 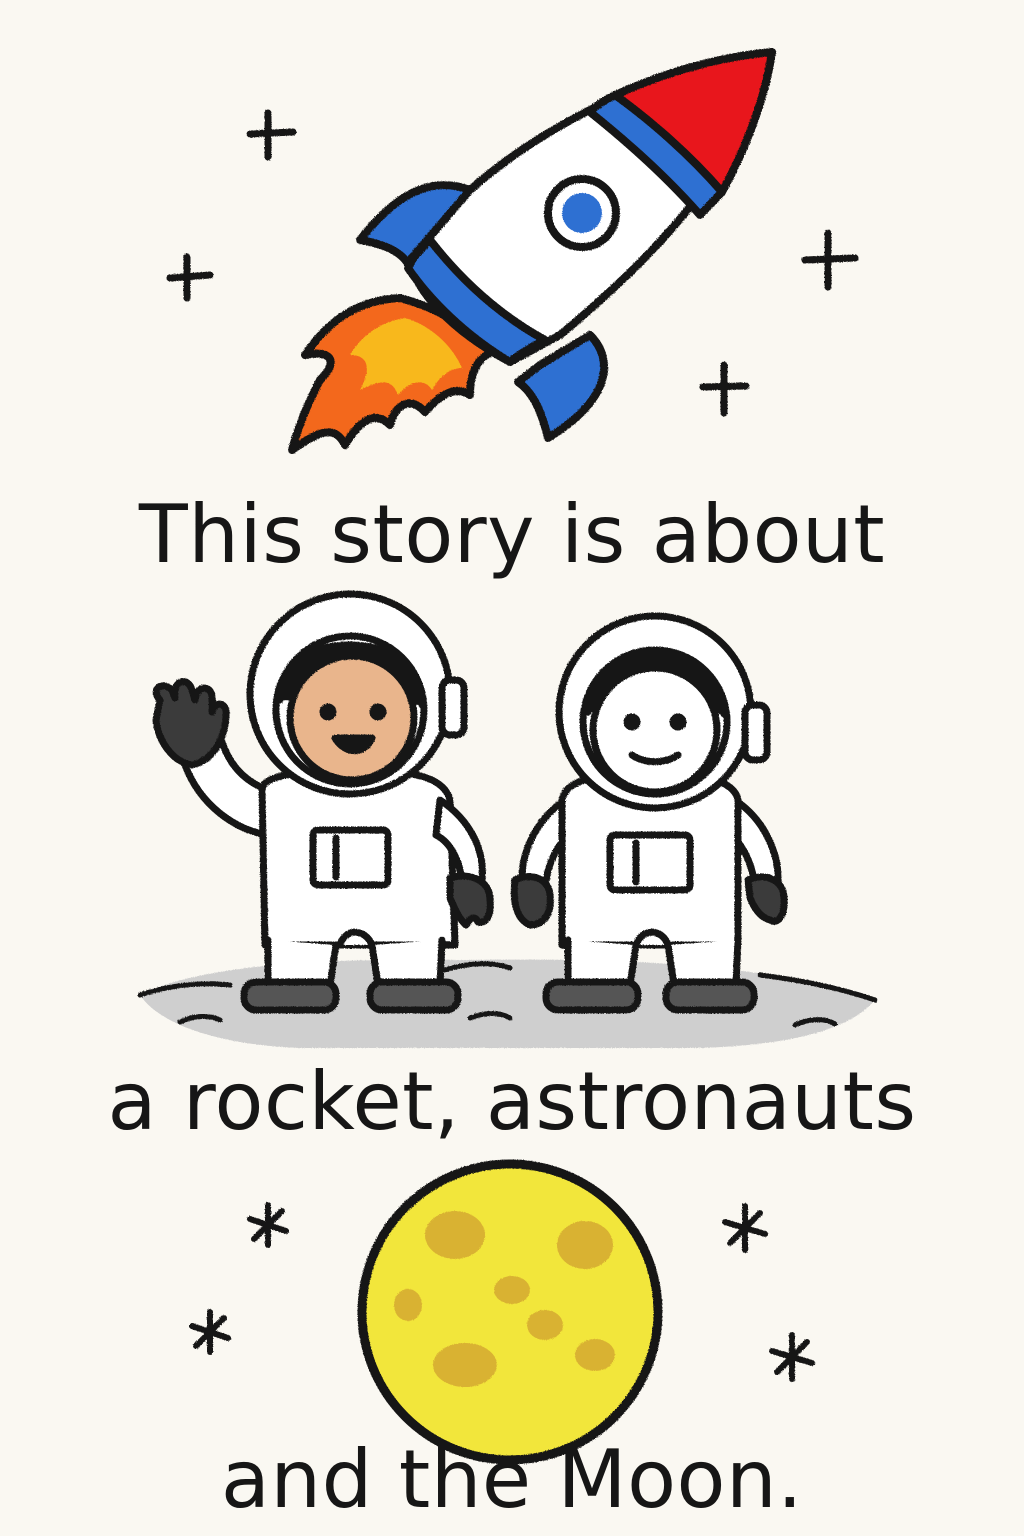 I want to click on astronaut-standing, so click(x=649, y=813).